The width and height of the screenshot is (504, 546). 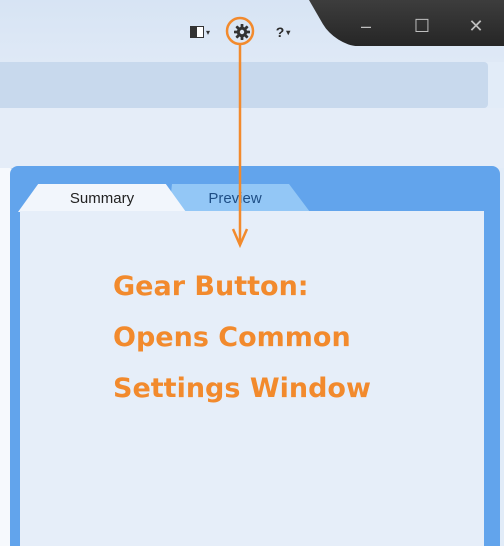 What do you see at coordinates (240, 132) in the screenshot?
I see `annotation-arrow` at bounding box center [240, 132].